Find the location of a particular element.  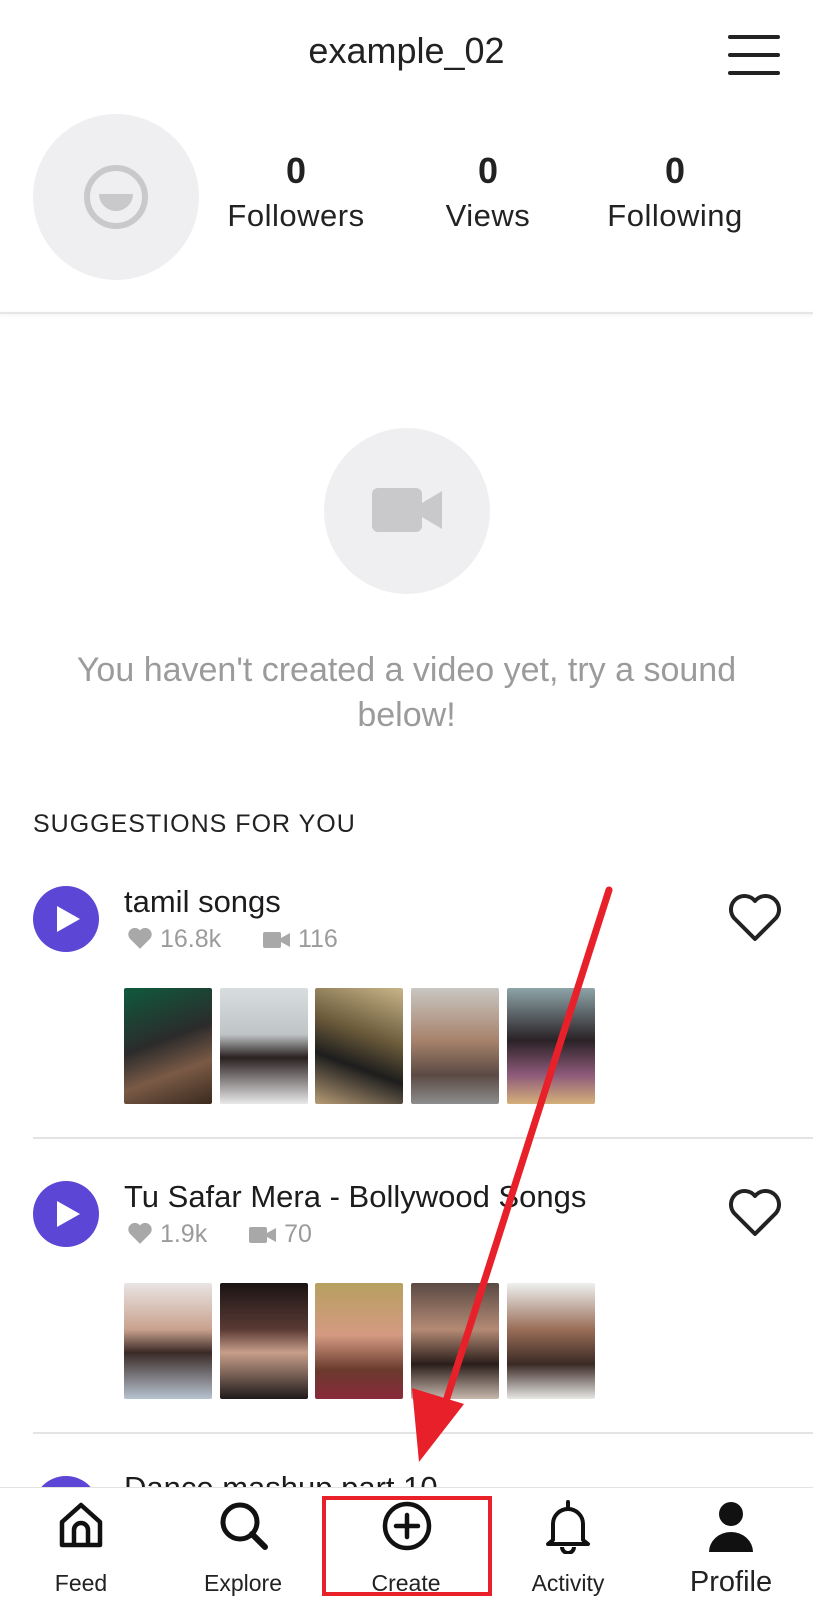

search-icon is located at coordinates (244, 1526).